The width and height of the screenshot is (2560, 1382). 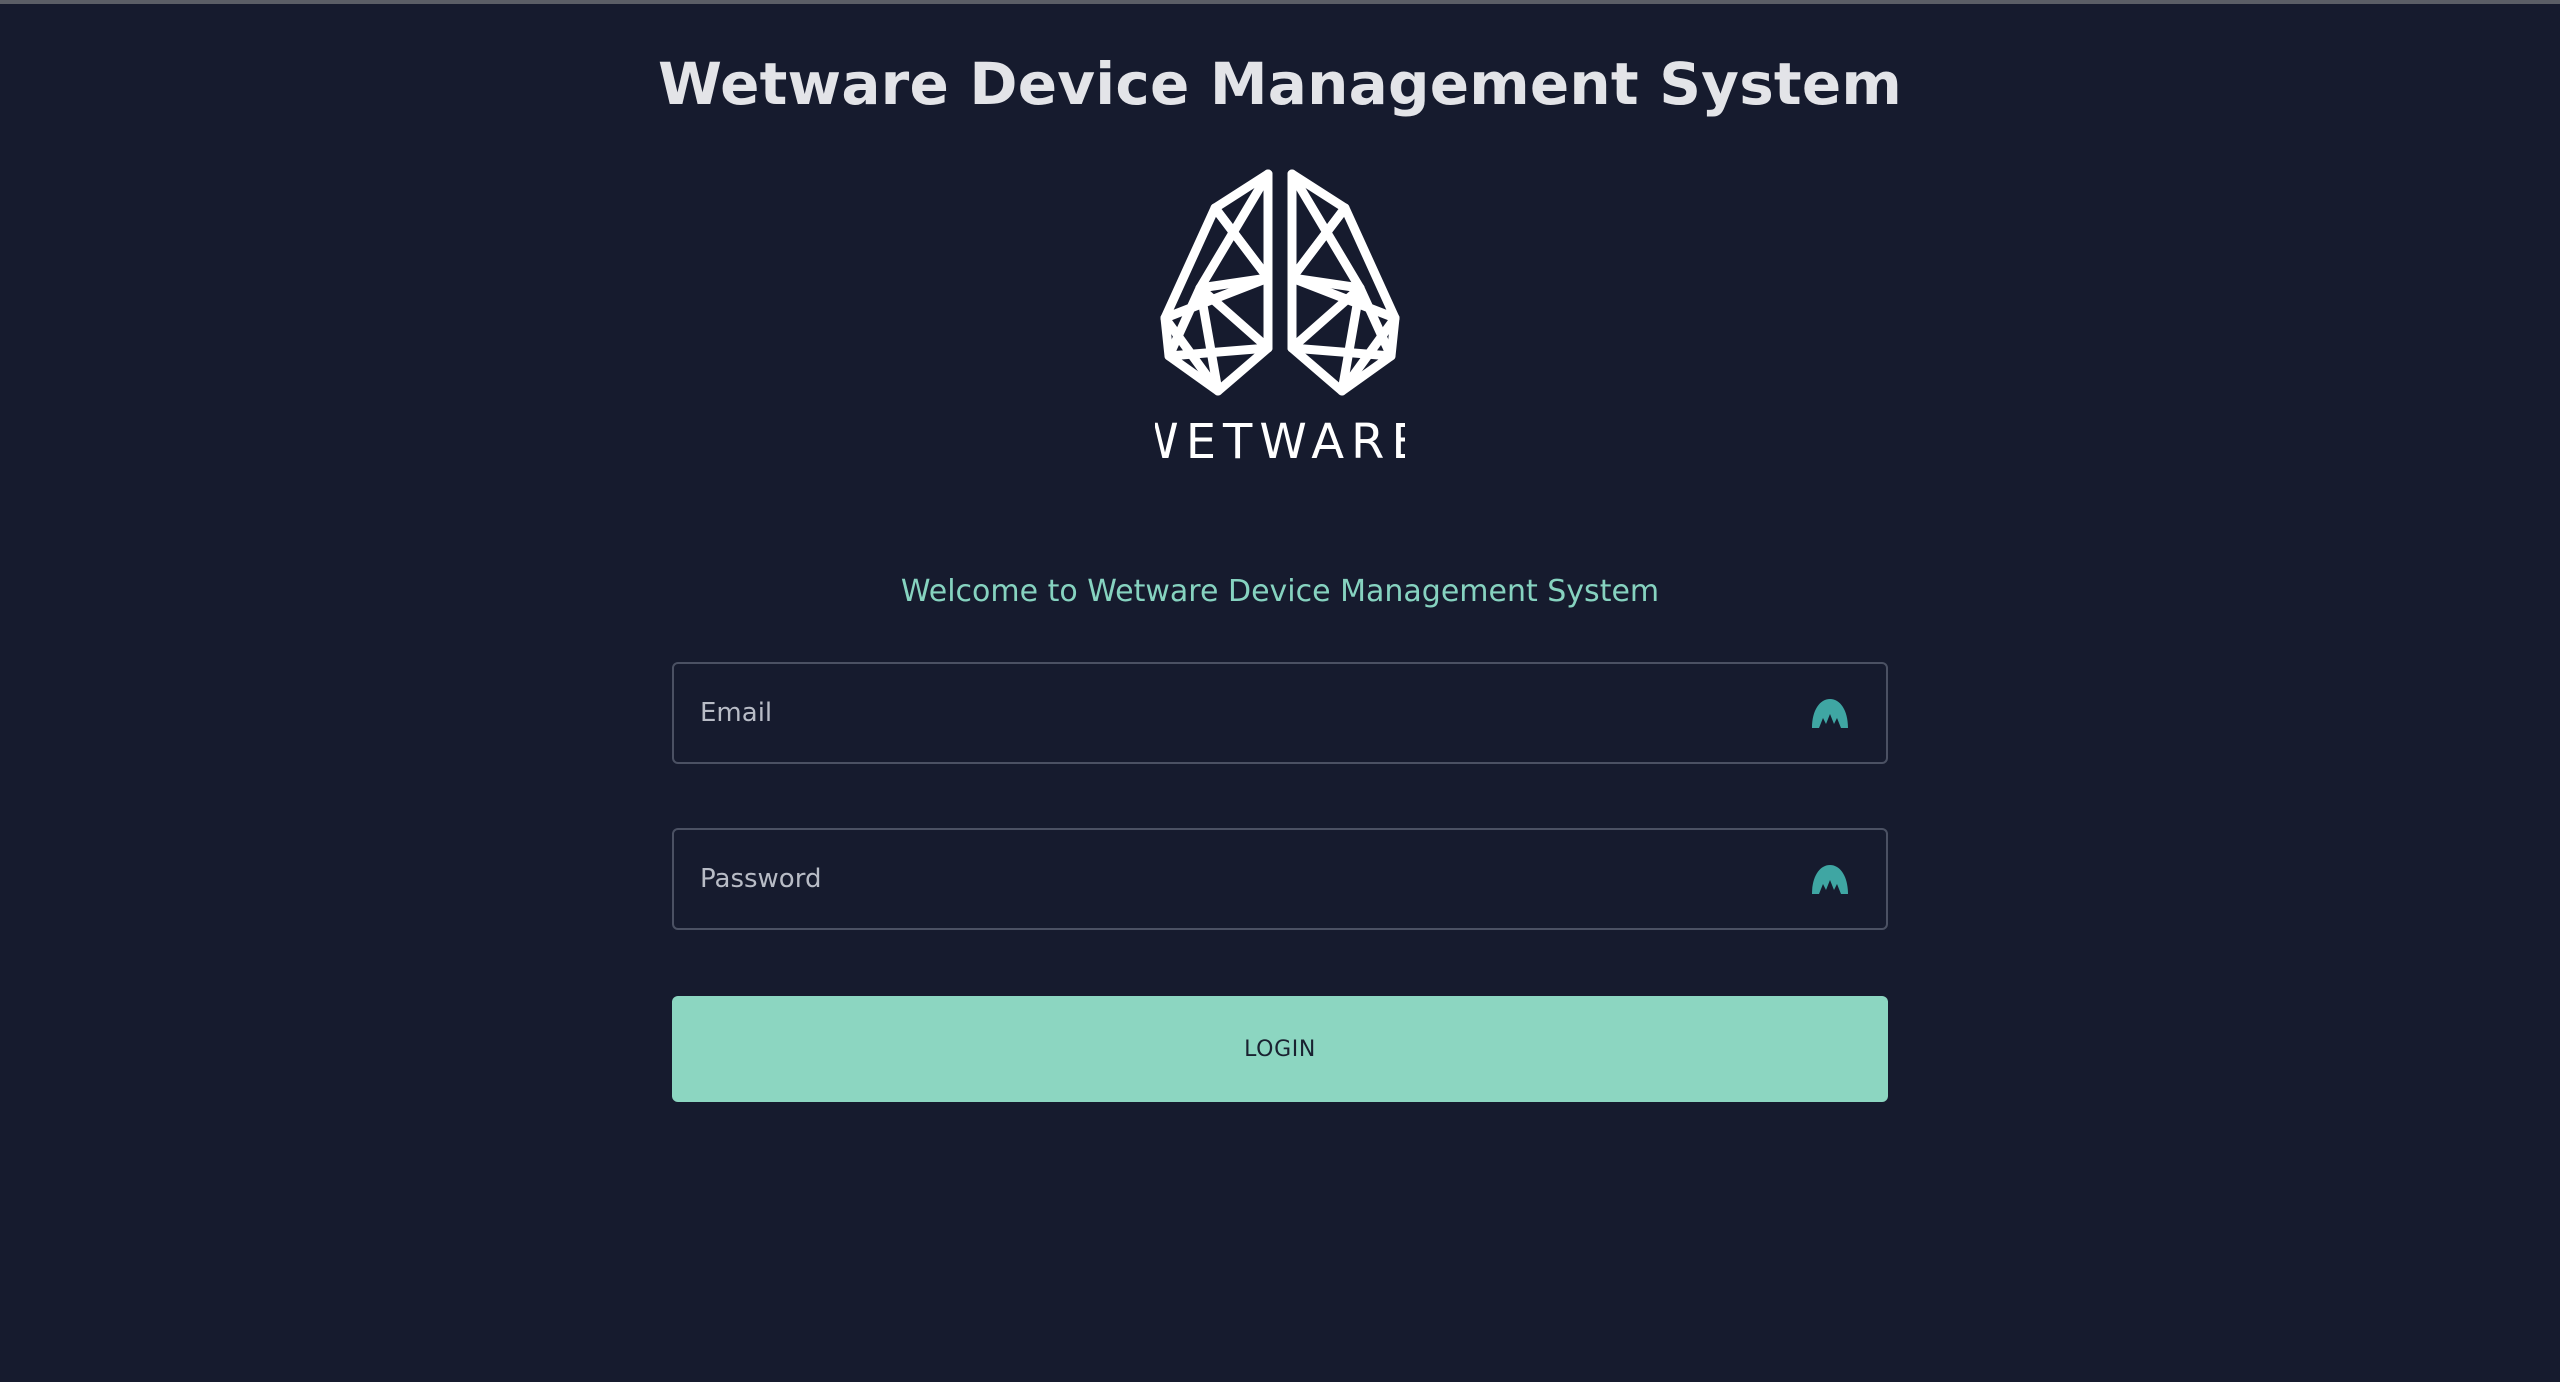 What do you see at coordinates (1280, 2) in the screenshot?
I see `window-top-border` at bounding box center [1280, 2].